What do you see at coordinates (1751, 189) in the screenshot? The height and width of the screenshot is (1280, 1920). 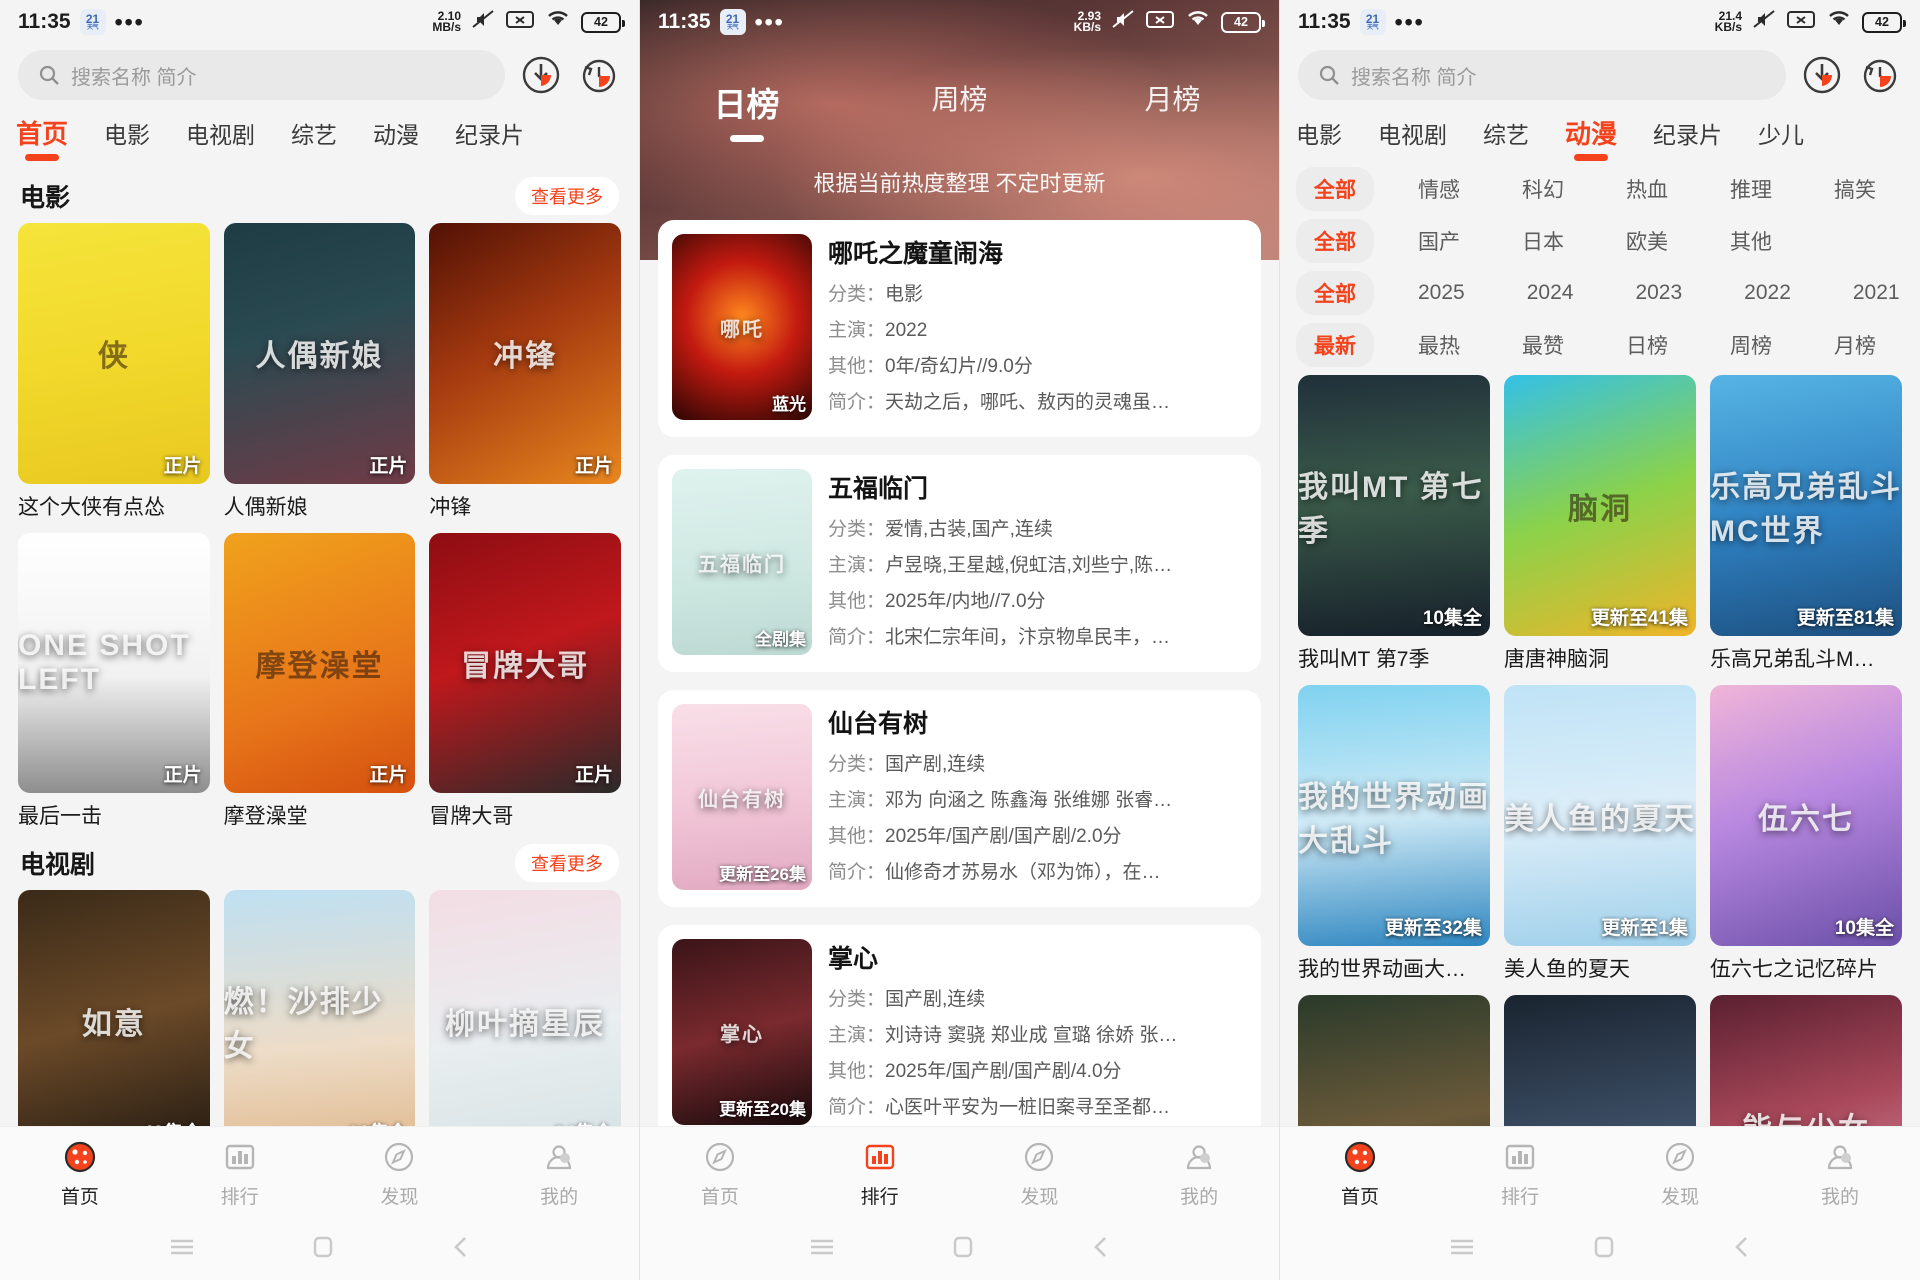 I see `filter-chip-genre-4: 推理` at bounding box center [1751, 189].